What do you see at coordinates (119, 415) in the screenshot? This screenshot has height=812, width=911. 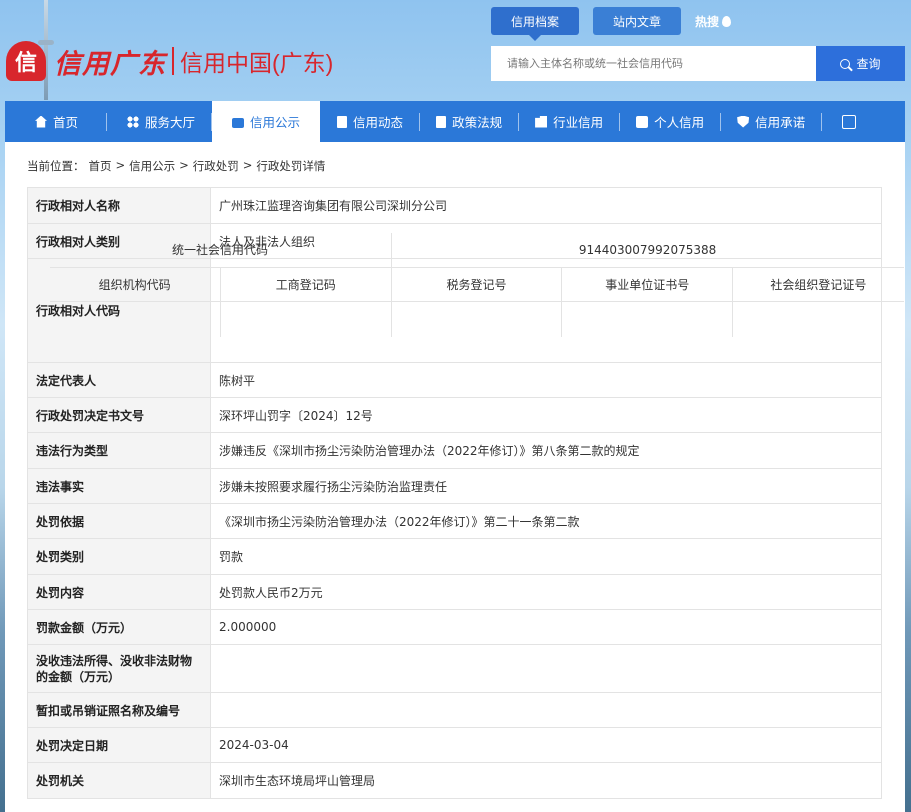 I see `field-label: 行政处罚决定书文号` at bounding box center [119, 415].